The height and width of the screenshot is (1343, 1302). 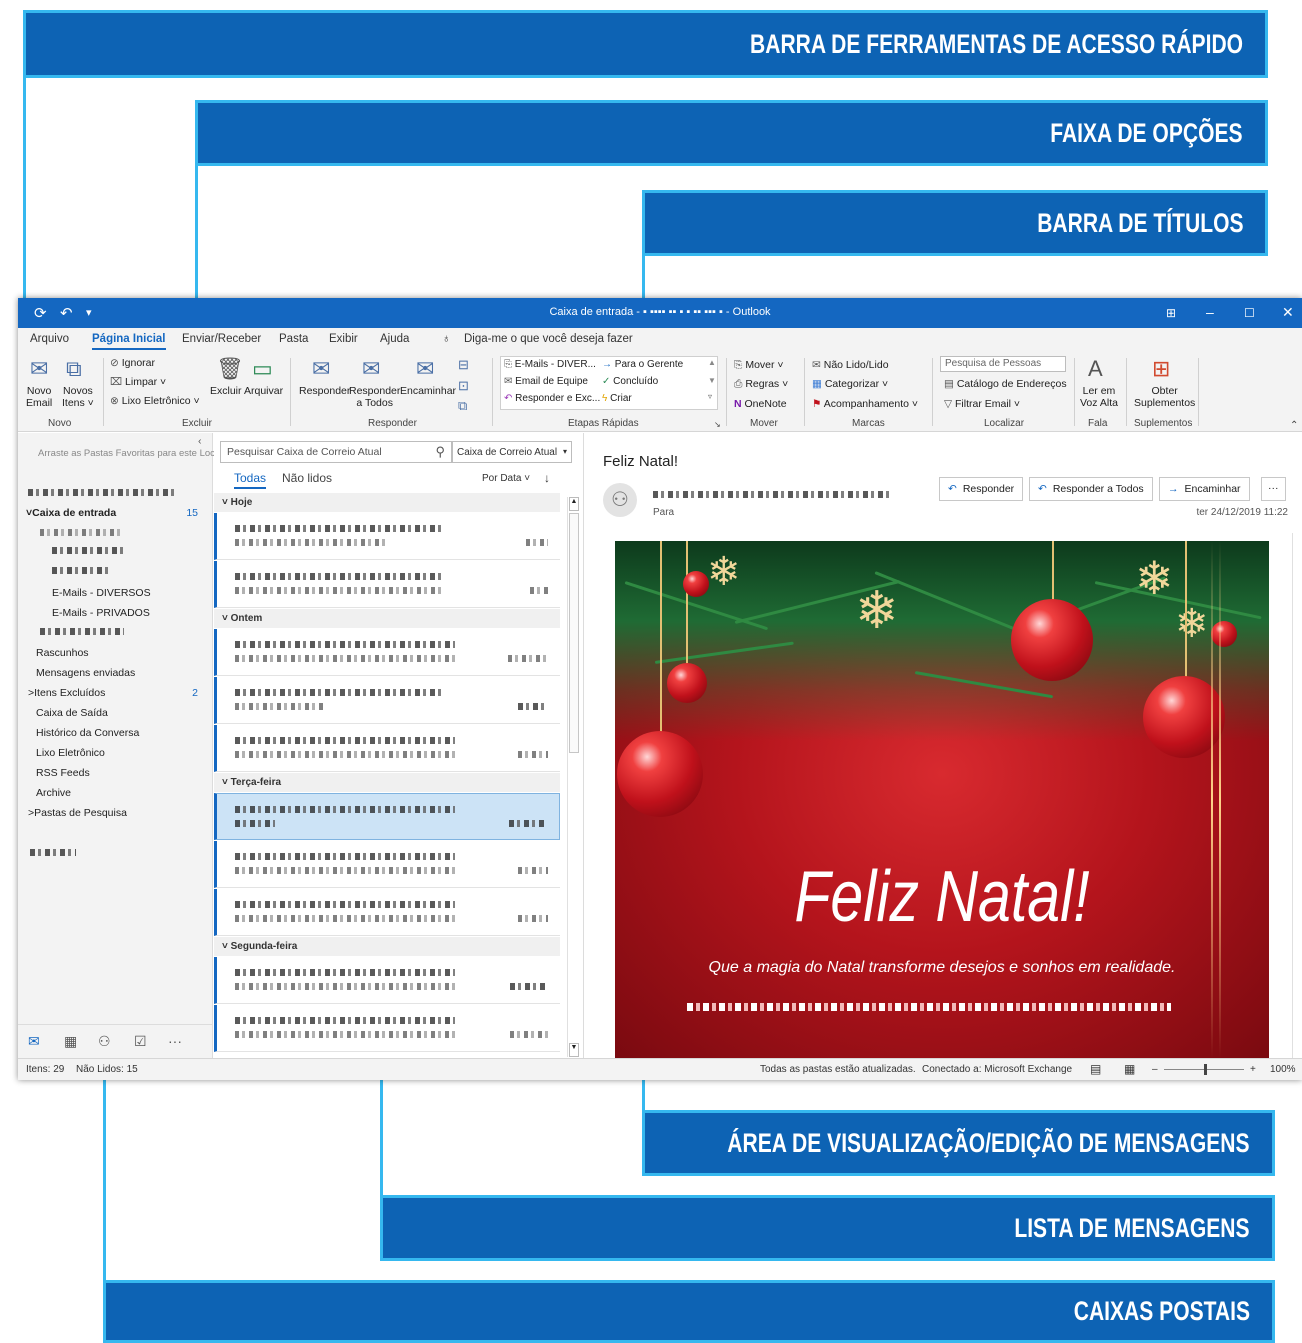 I want to click on onenote-button: N OneNote, so click(x=760, y=404).